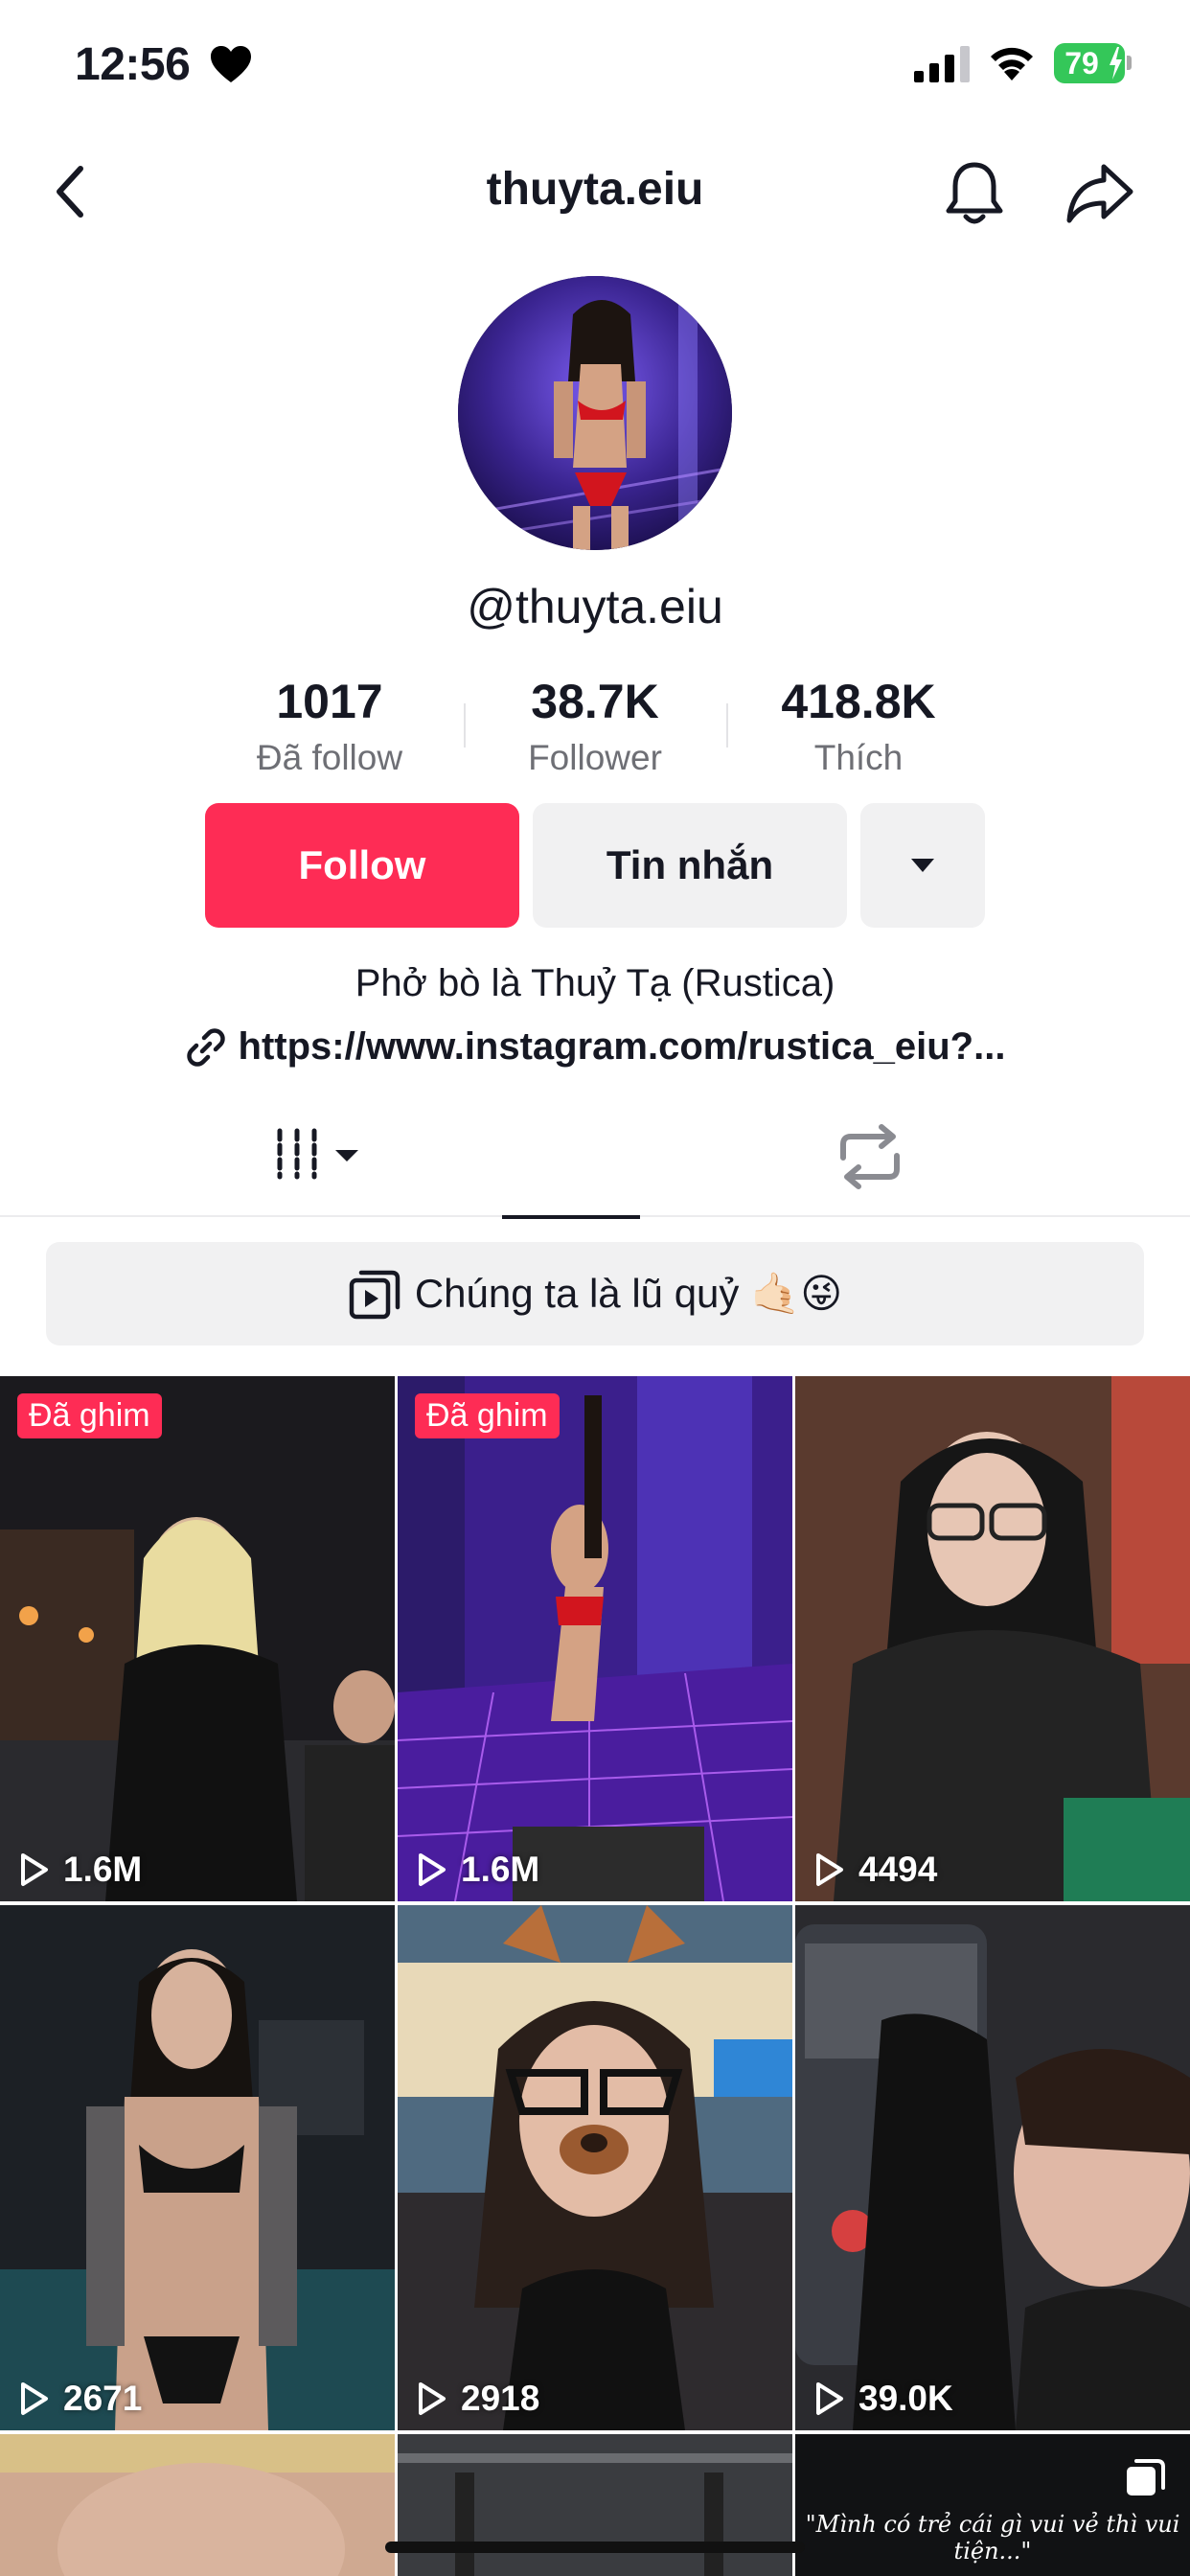 The image size is (1190, 2576). Describe the element at coordinates (870, 1156) in the screenshot. I see `repost-icon` at that location.